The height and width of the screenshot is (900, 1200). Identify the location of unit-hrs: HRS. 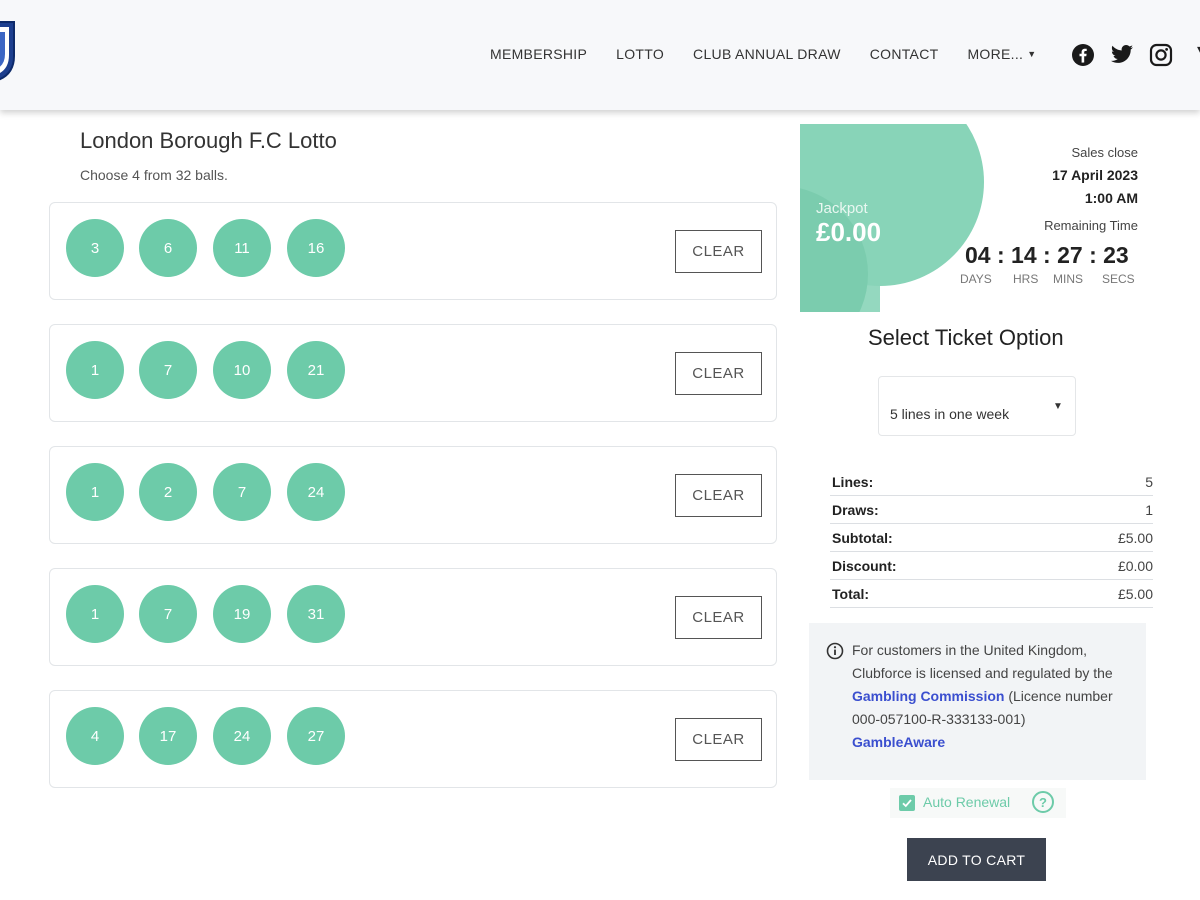
(1026, 279).